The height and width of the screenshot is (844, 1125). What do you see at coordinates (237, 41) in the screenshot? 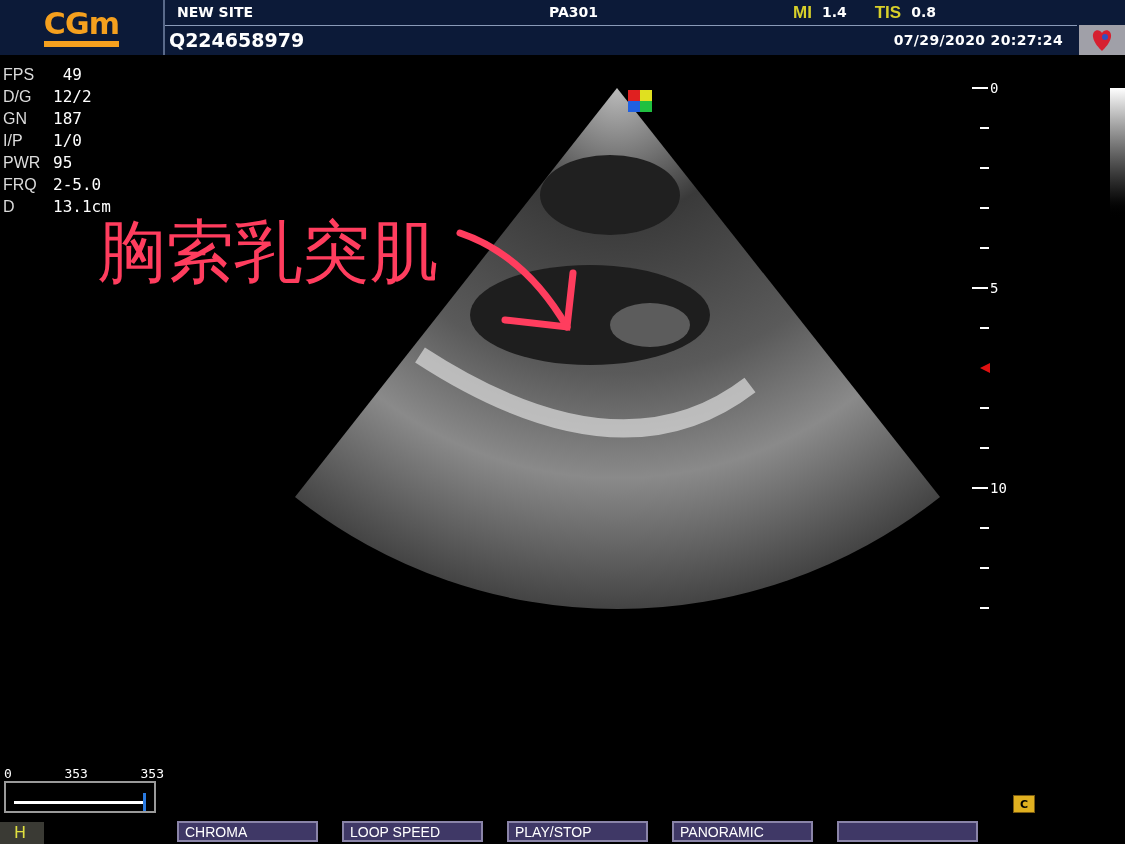
I see `patient-id: Q224658979` at bounding box center [237, 41].